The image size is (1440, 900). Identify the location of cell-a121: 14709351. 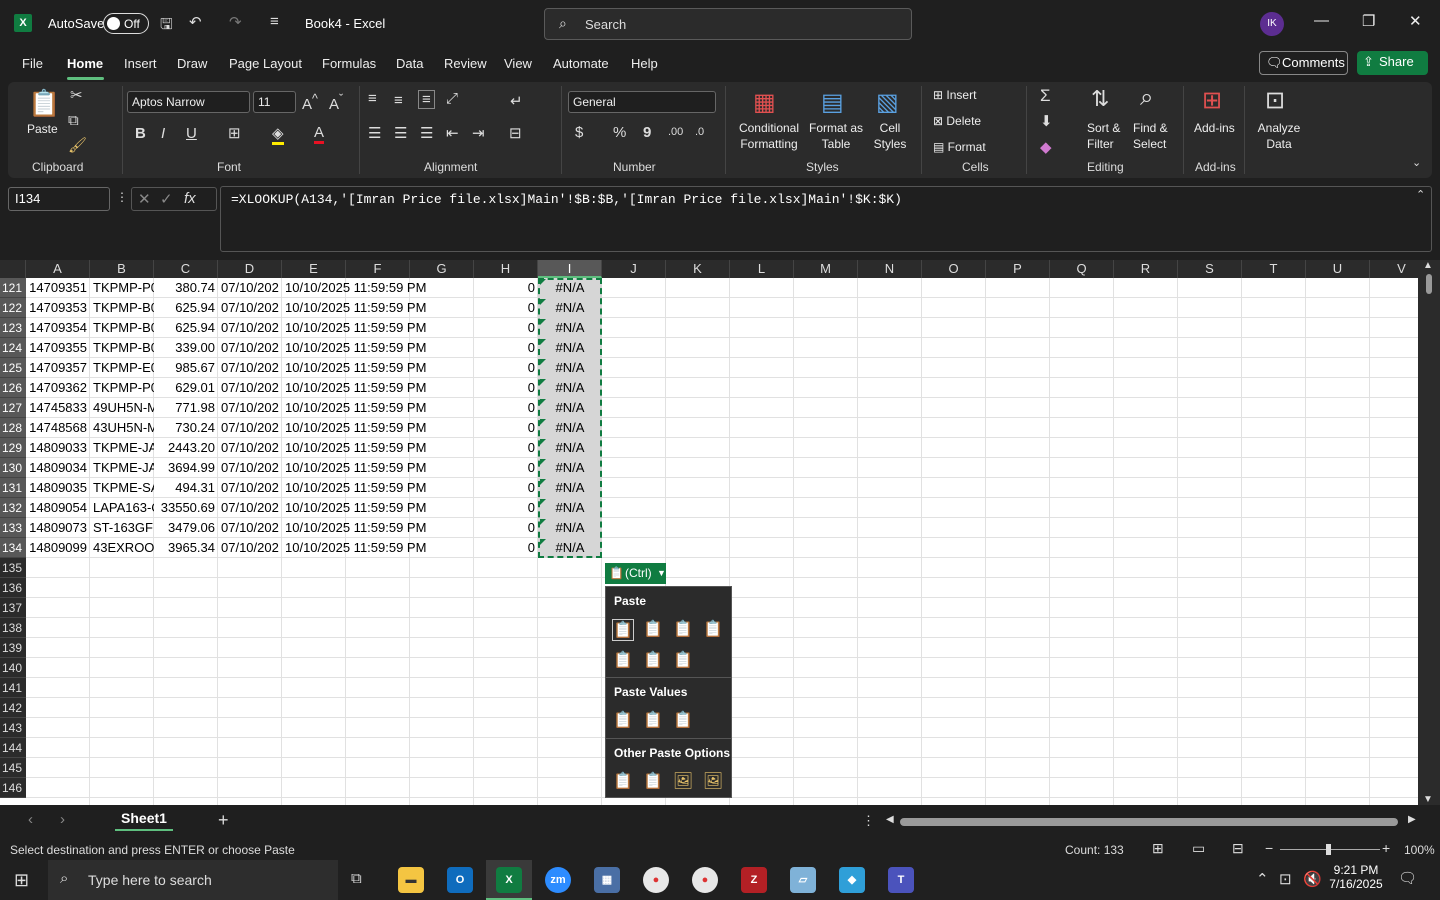
(58, 288).